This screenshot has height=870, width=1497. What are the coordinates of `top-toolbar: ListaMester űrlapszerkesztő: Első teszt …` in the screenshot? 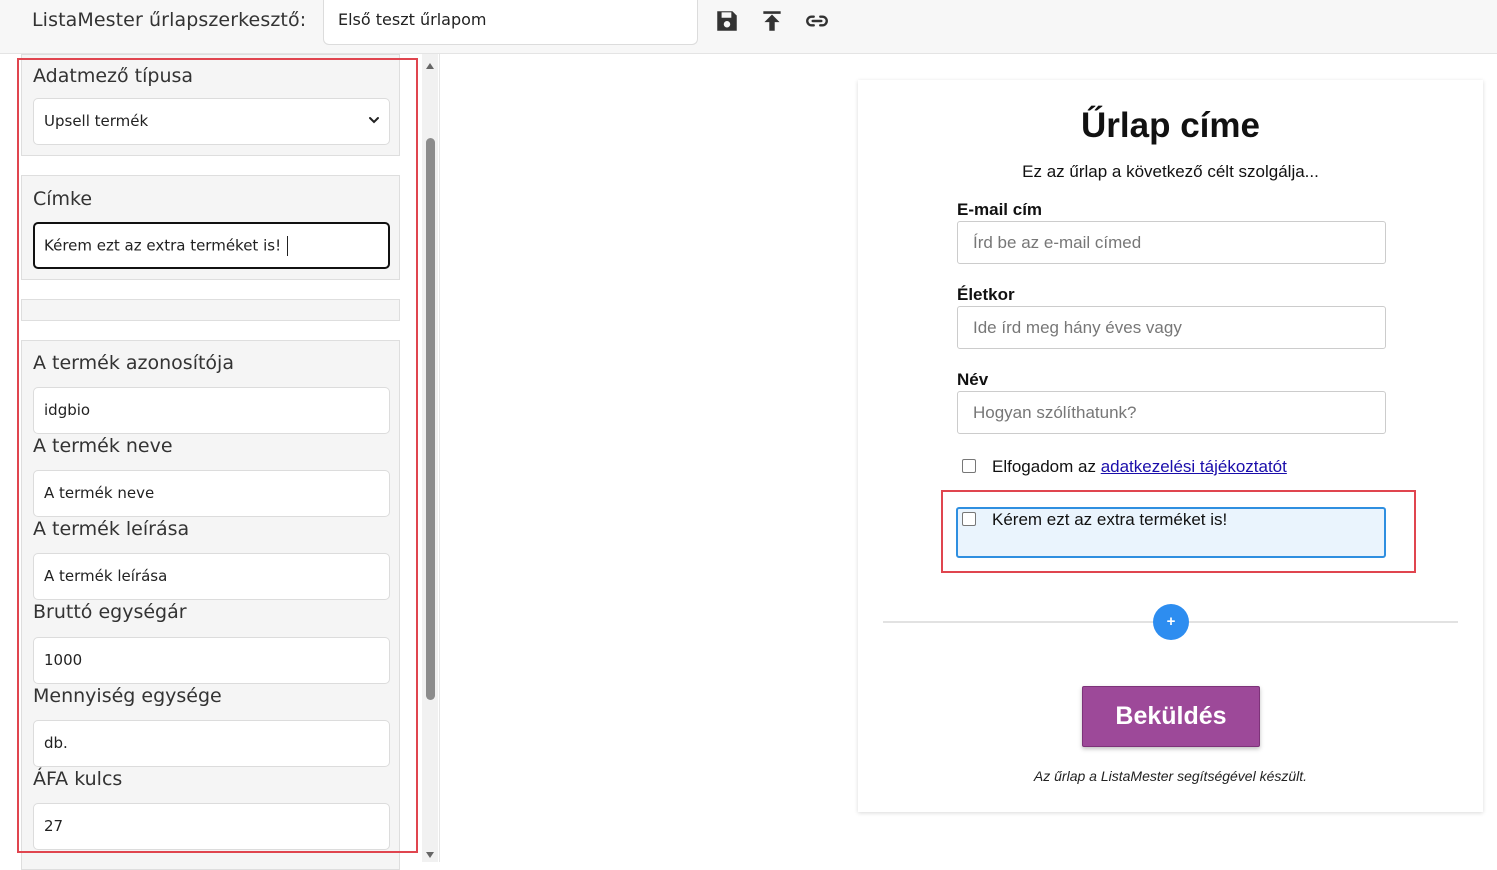 It's located at (748, 27).